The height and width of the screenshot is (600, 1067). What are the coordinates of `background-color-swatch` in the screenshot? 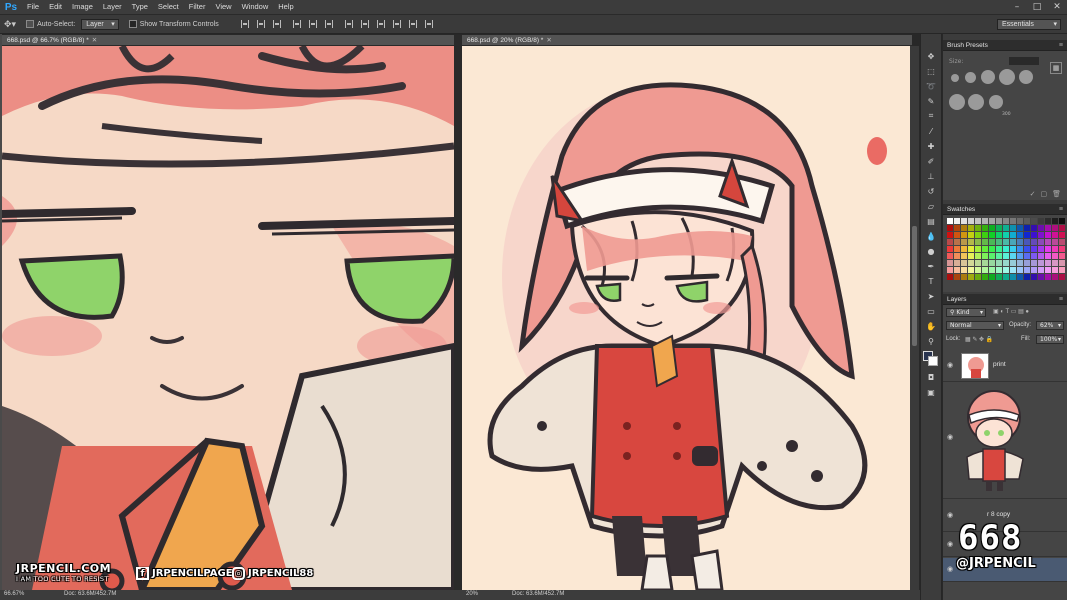 It's located at (933, 361).